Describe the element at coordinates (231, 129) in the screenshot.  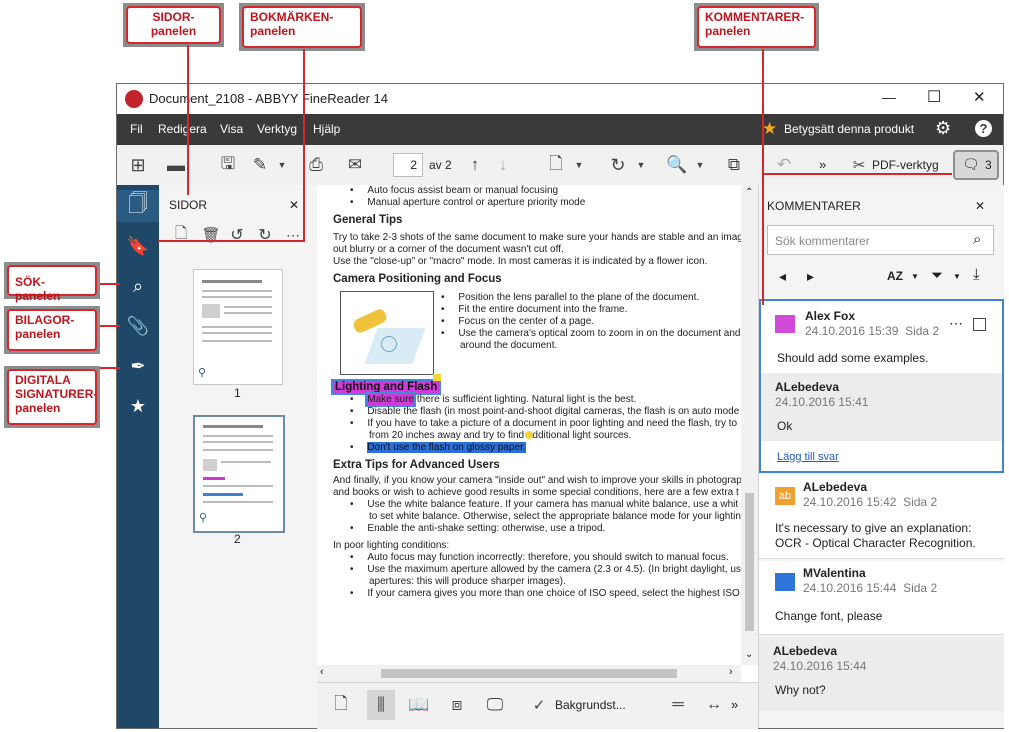
I see `menu-visa: Visa` at that location.